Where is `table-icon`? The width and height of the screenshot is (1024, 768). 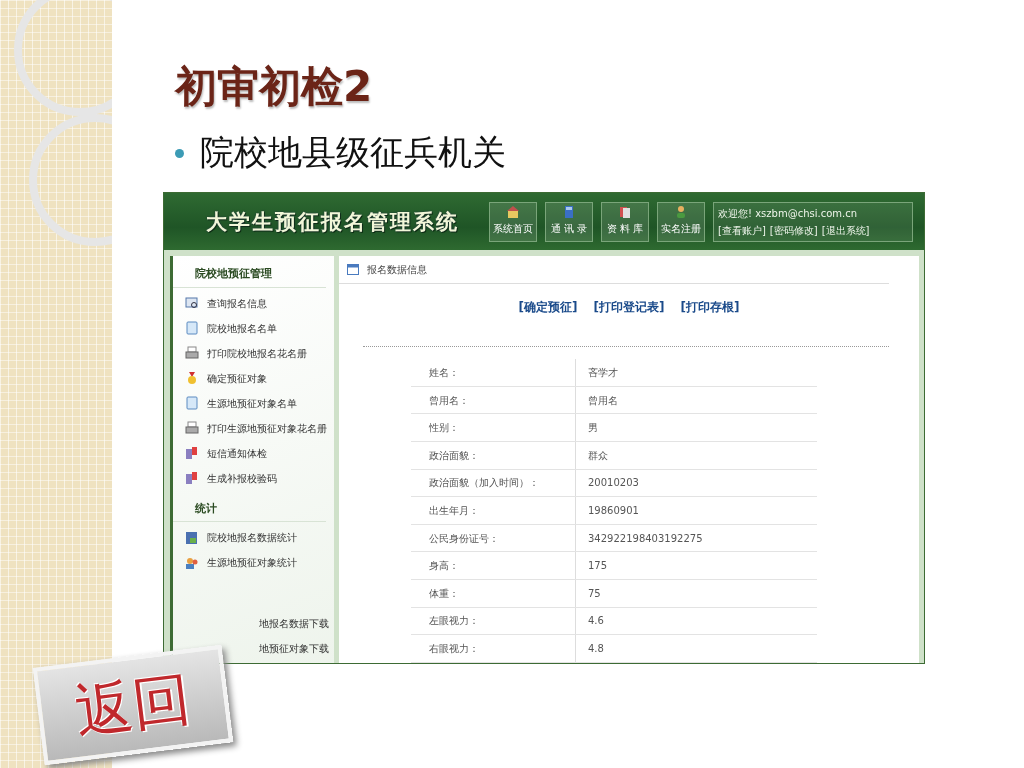 table-icon is located at coordinates (353, 270).